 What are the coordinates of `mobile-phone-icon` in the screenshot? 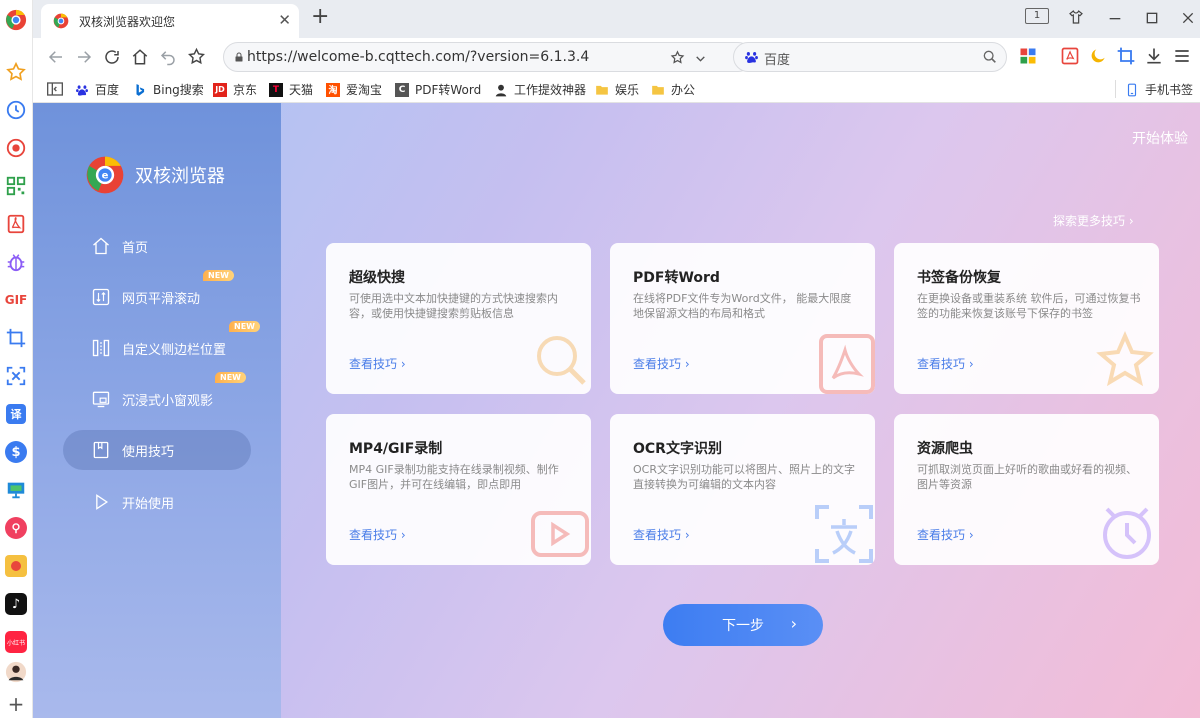 It's located at (1132, 89).